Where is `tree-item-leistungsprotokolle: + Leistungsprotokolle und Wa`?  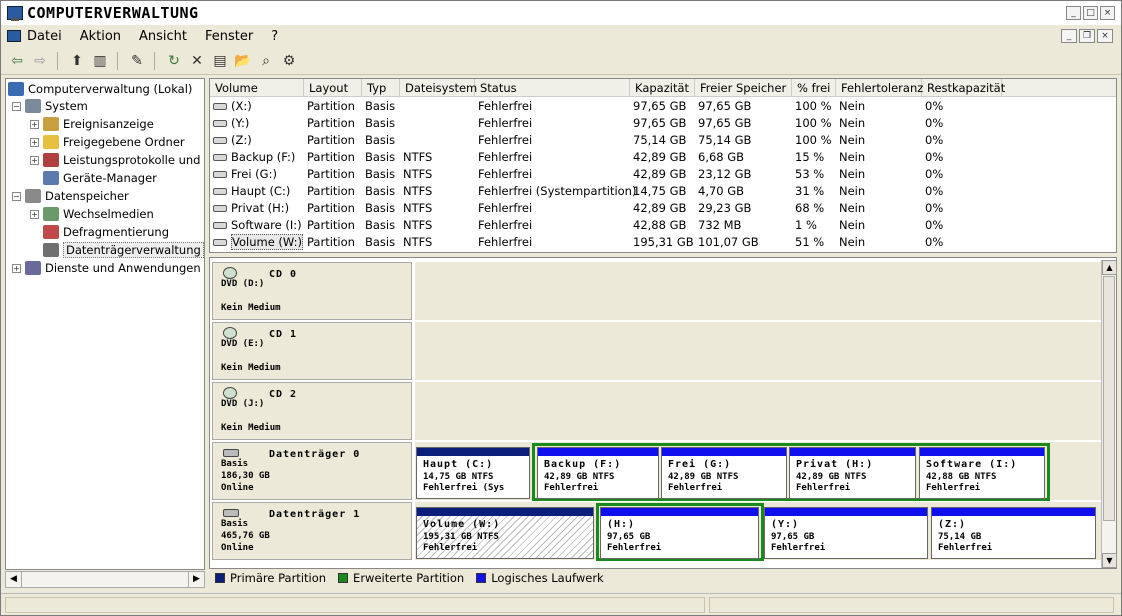
tree-item-leistungsprotokolle: + Leistungsprotokolle und Wa is located at coordinates (117, 160).